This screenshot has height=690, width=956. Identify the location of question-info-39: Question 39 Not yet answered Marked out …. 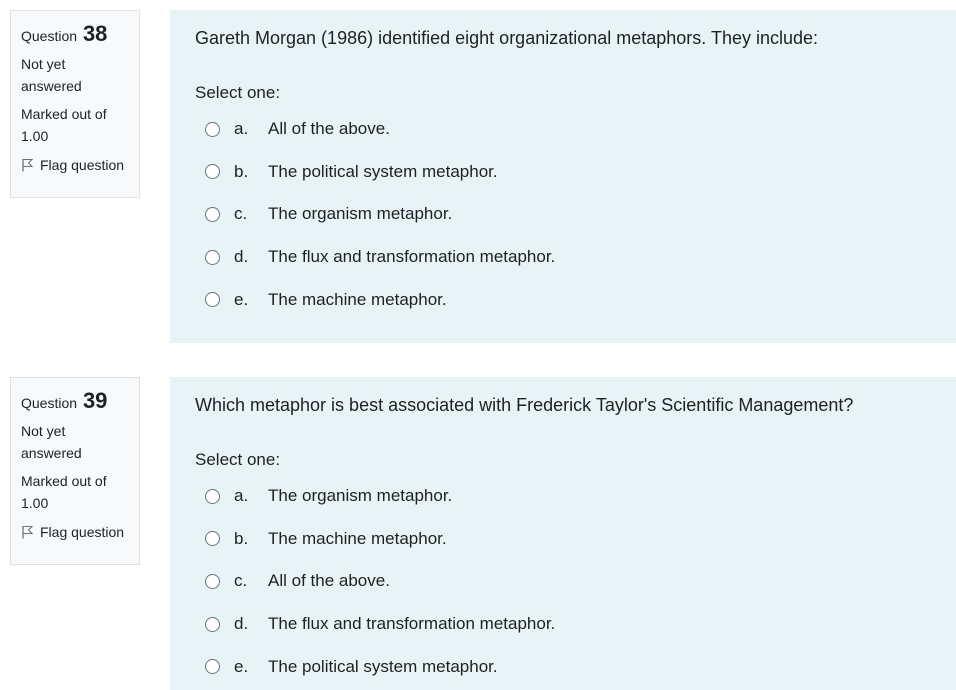
(75, 471).